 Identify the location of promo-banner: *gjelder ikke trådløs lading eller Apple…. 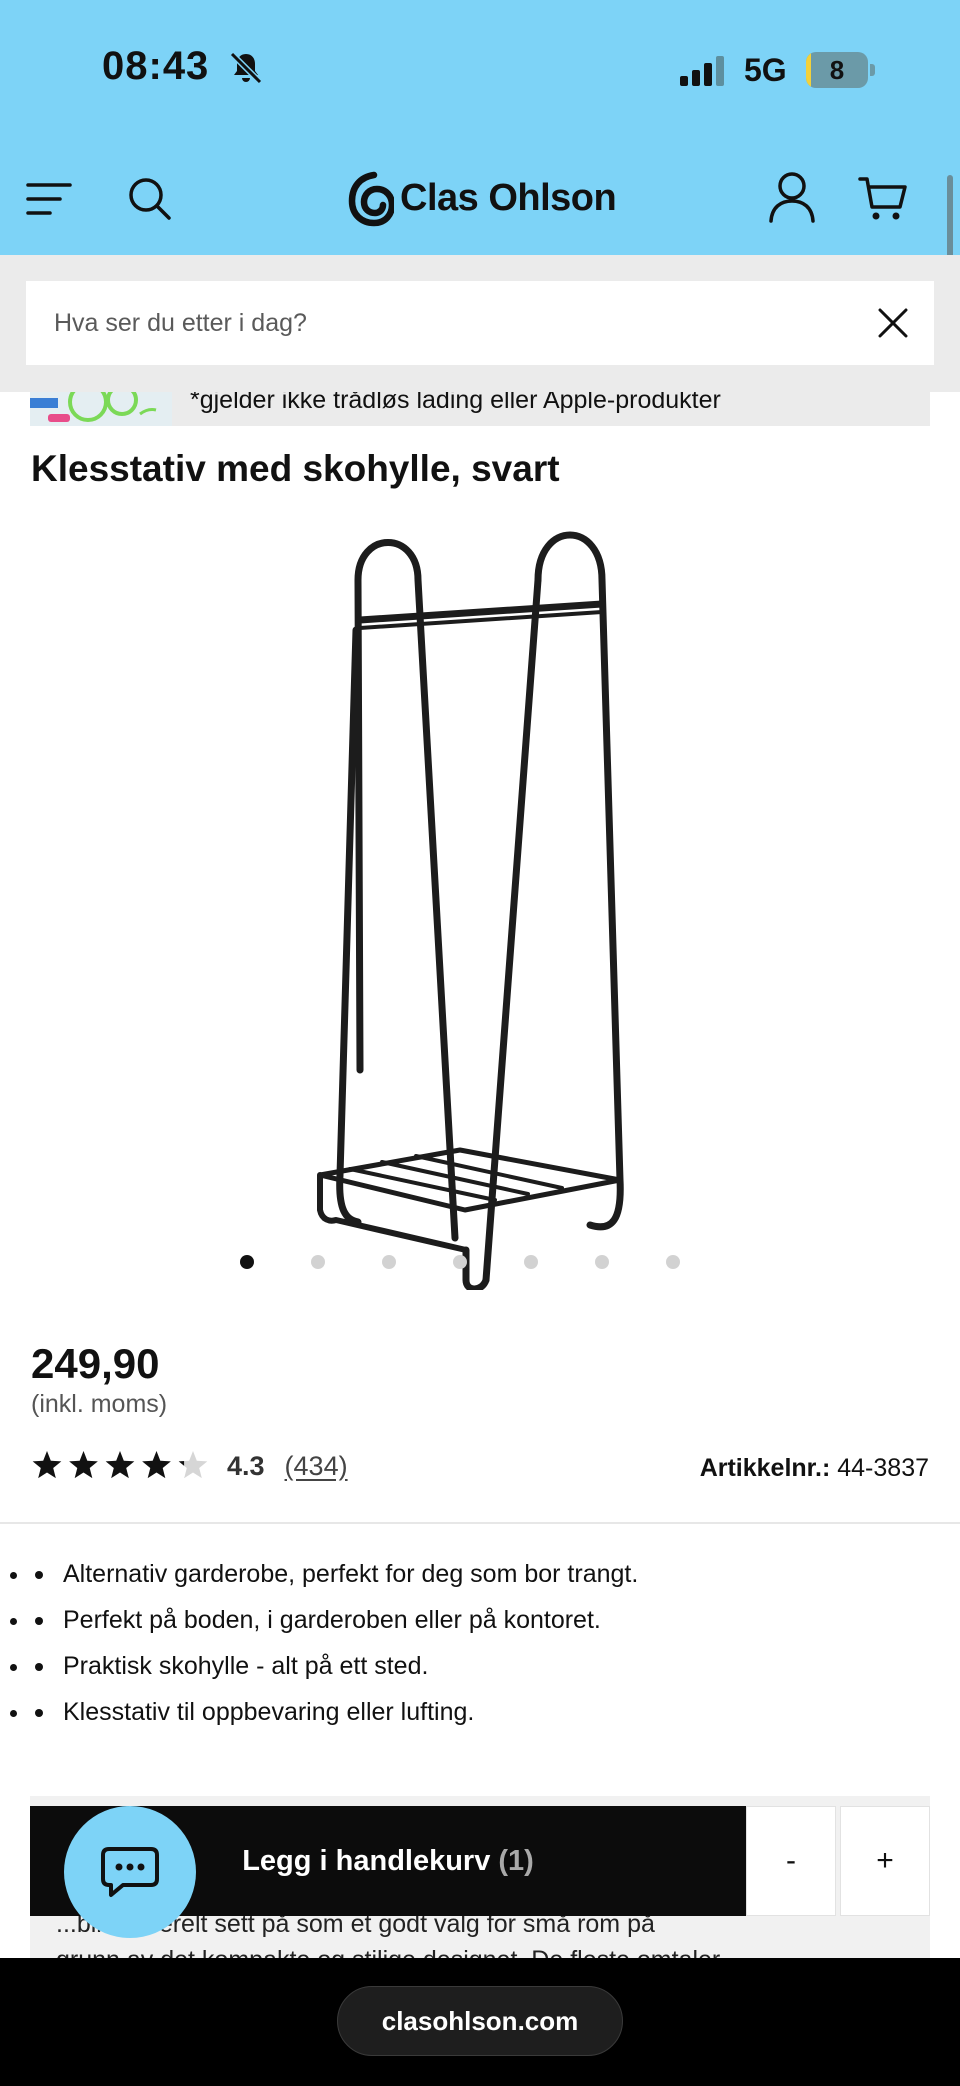
(480, 409).